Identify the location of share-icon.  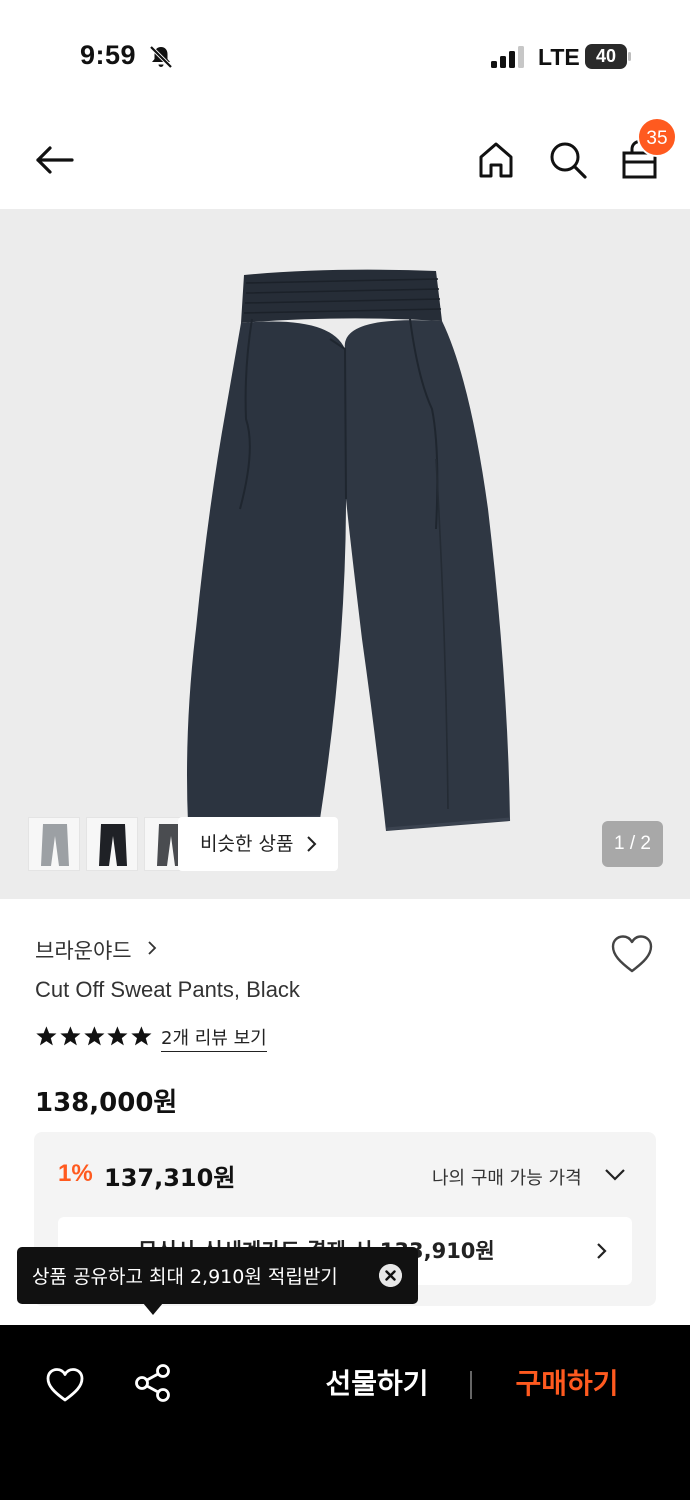
(153, 1383).